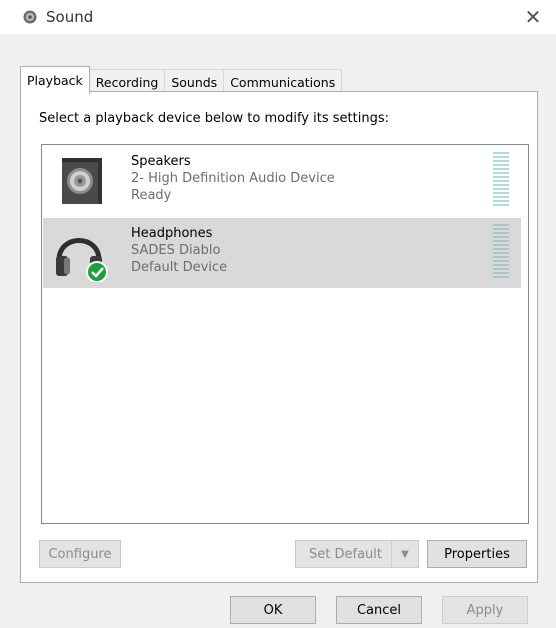 The image size is (556, 628). Describe the element at coordinates (477, 554) in the screenshot. I see `properties-button: Properties` at that location.